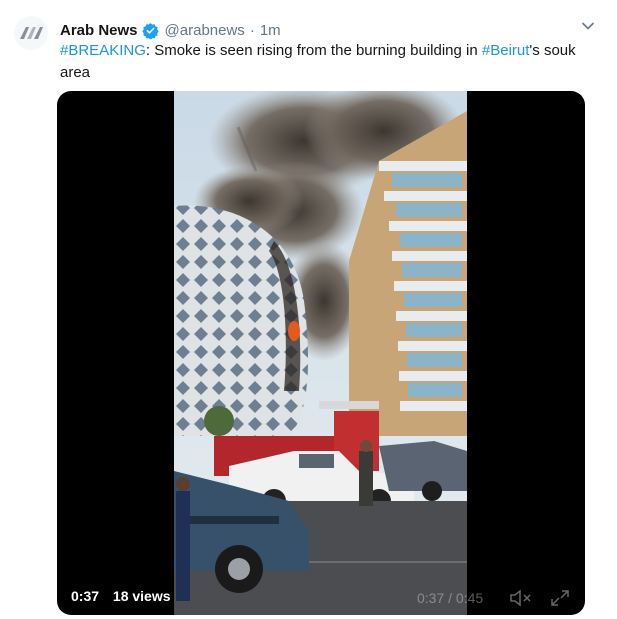 This screenshot has width=617, height=619. I want to click on tweet-header: Arab News @arabnews · 1m, so click(318, 30).